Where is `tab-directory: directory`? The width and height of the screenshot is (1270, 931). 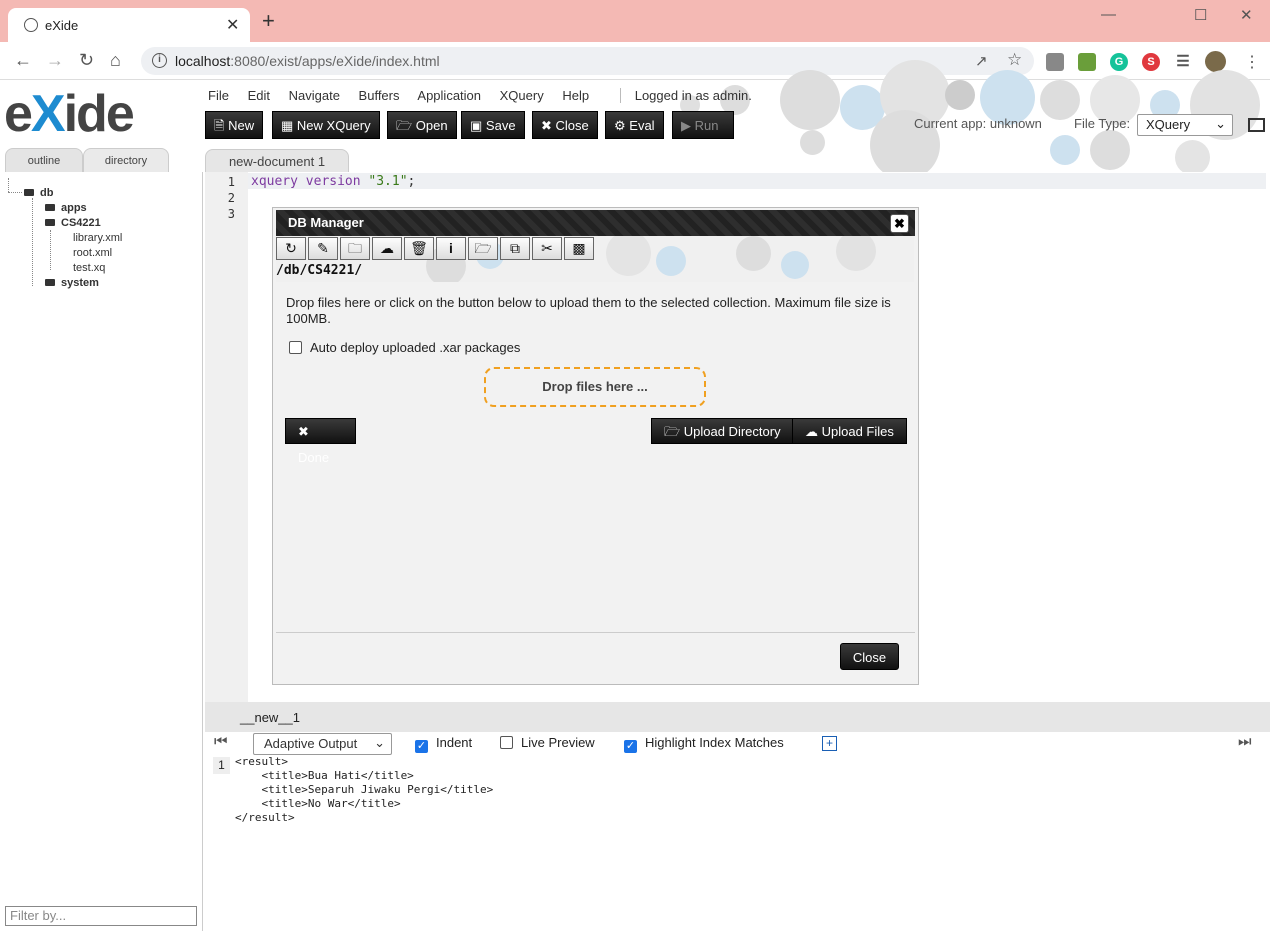
tab-directory: directory is located at coordinates (126, 160).